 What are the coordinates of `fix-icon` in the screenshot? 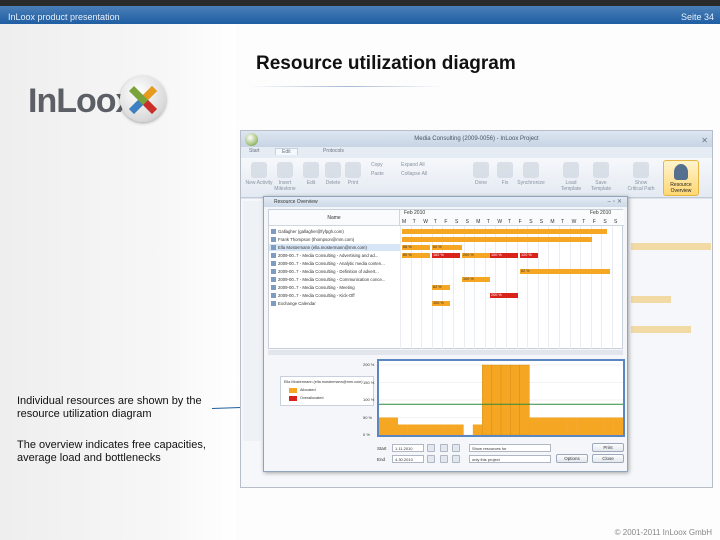 It's located at (505, 170).